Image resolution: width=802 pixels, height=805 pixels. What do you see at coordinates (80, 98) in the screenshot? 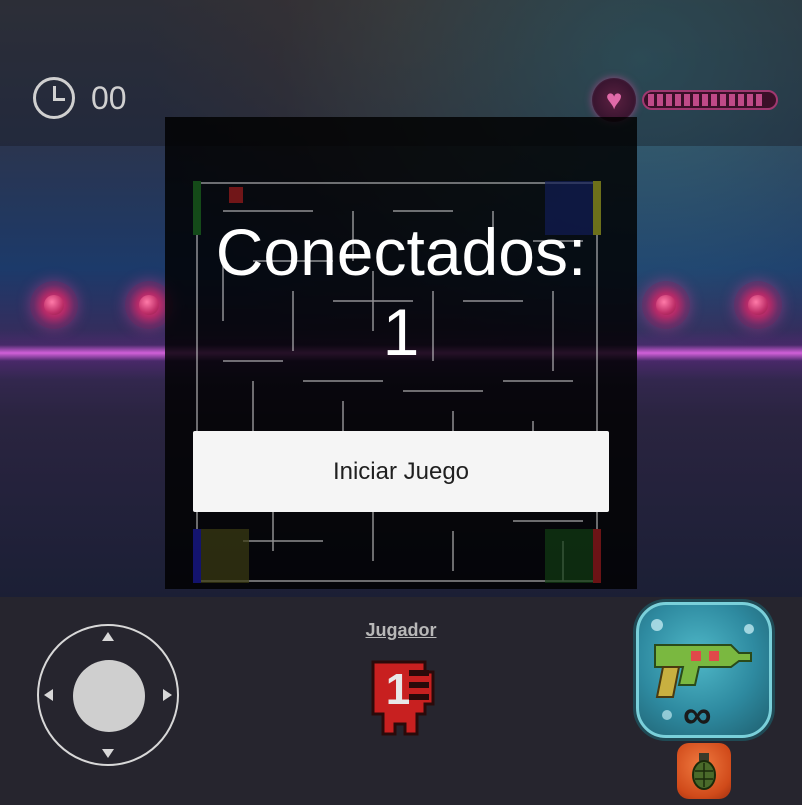
I see `timer: 00` at bounding box center [80, 98].